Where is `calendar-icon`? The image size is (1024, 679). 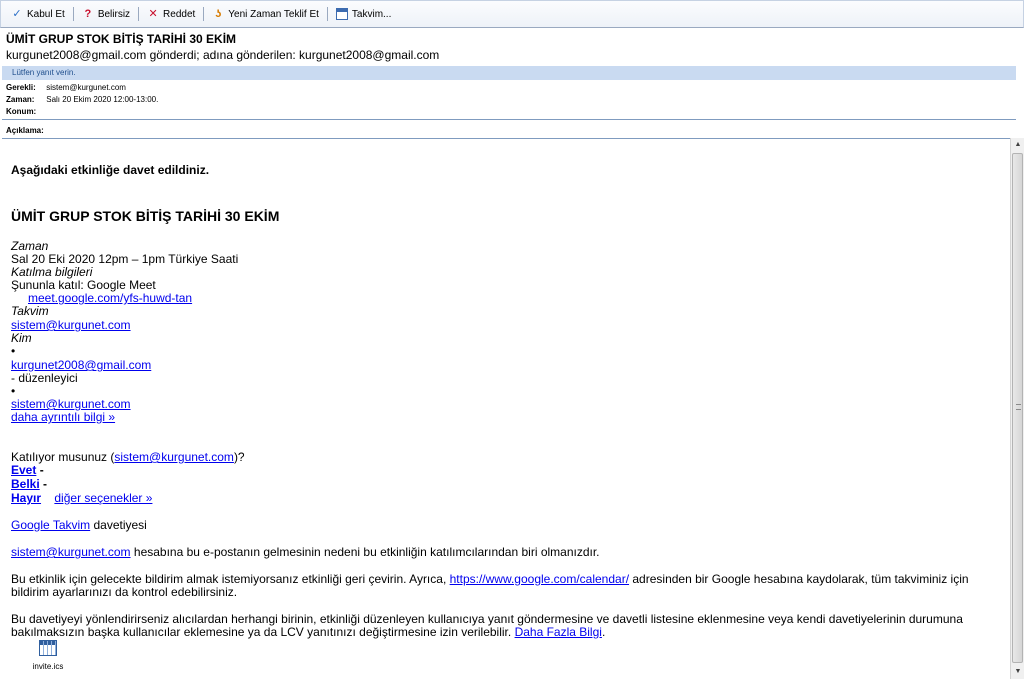 calendar-icon is located at coordinates (341, 14).